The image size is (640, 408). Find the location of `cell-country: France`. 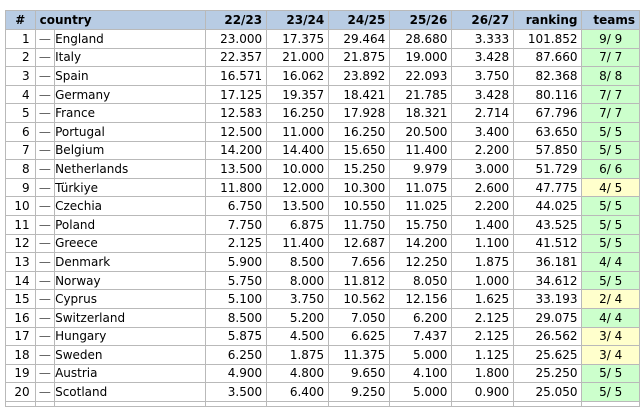

cell-country: France is located at coordinates (130, 113).